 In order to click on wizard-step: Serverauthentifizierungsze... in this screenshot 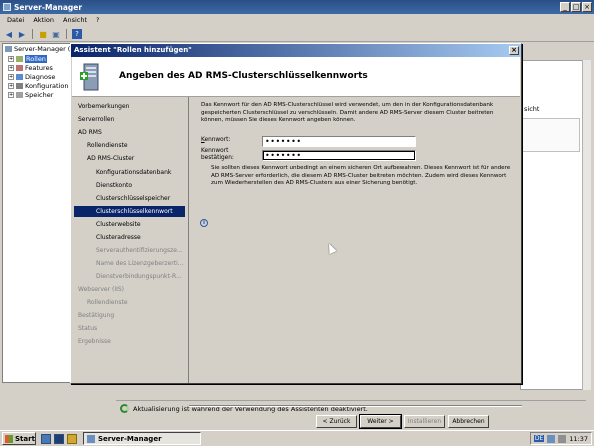, I will do `click(139, 250)`.